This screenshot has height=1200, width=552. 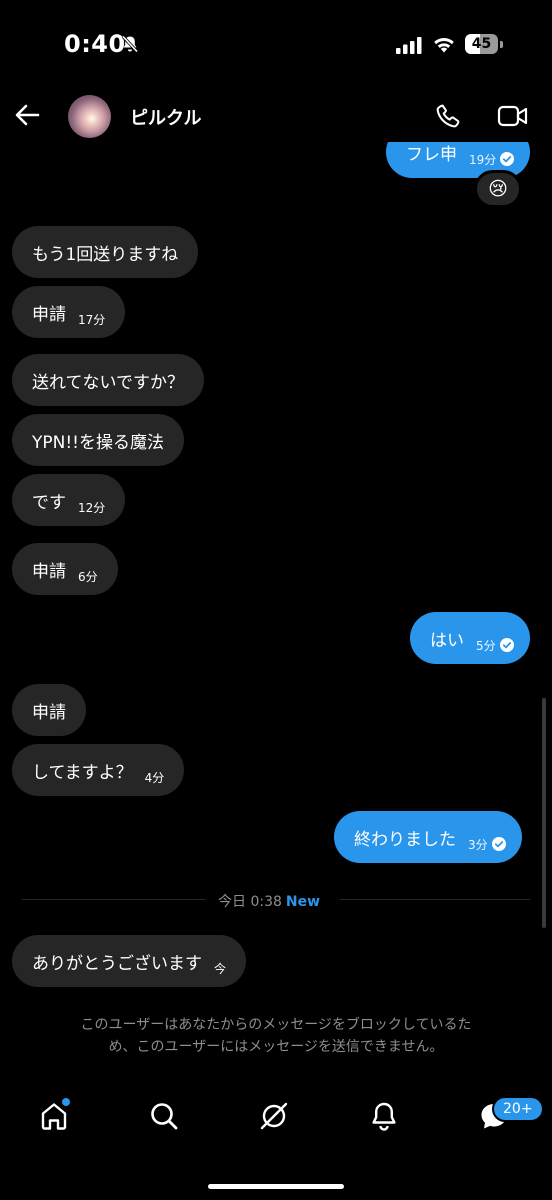 I want to click on signal-icon, so click(x=409, y=45).